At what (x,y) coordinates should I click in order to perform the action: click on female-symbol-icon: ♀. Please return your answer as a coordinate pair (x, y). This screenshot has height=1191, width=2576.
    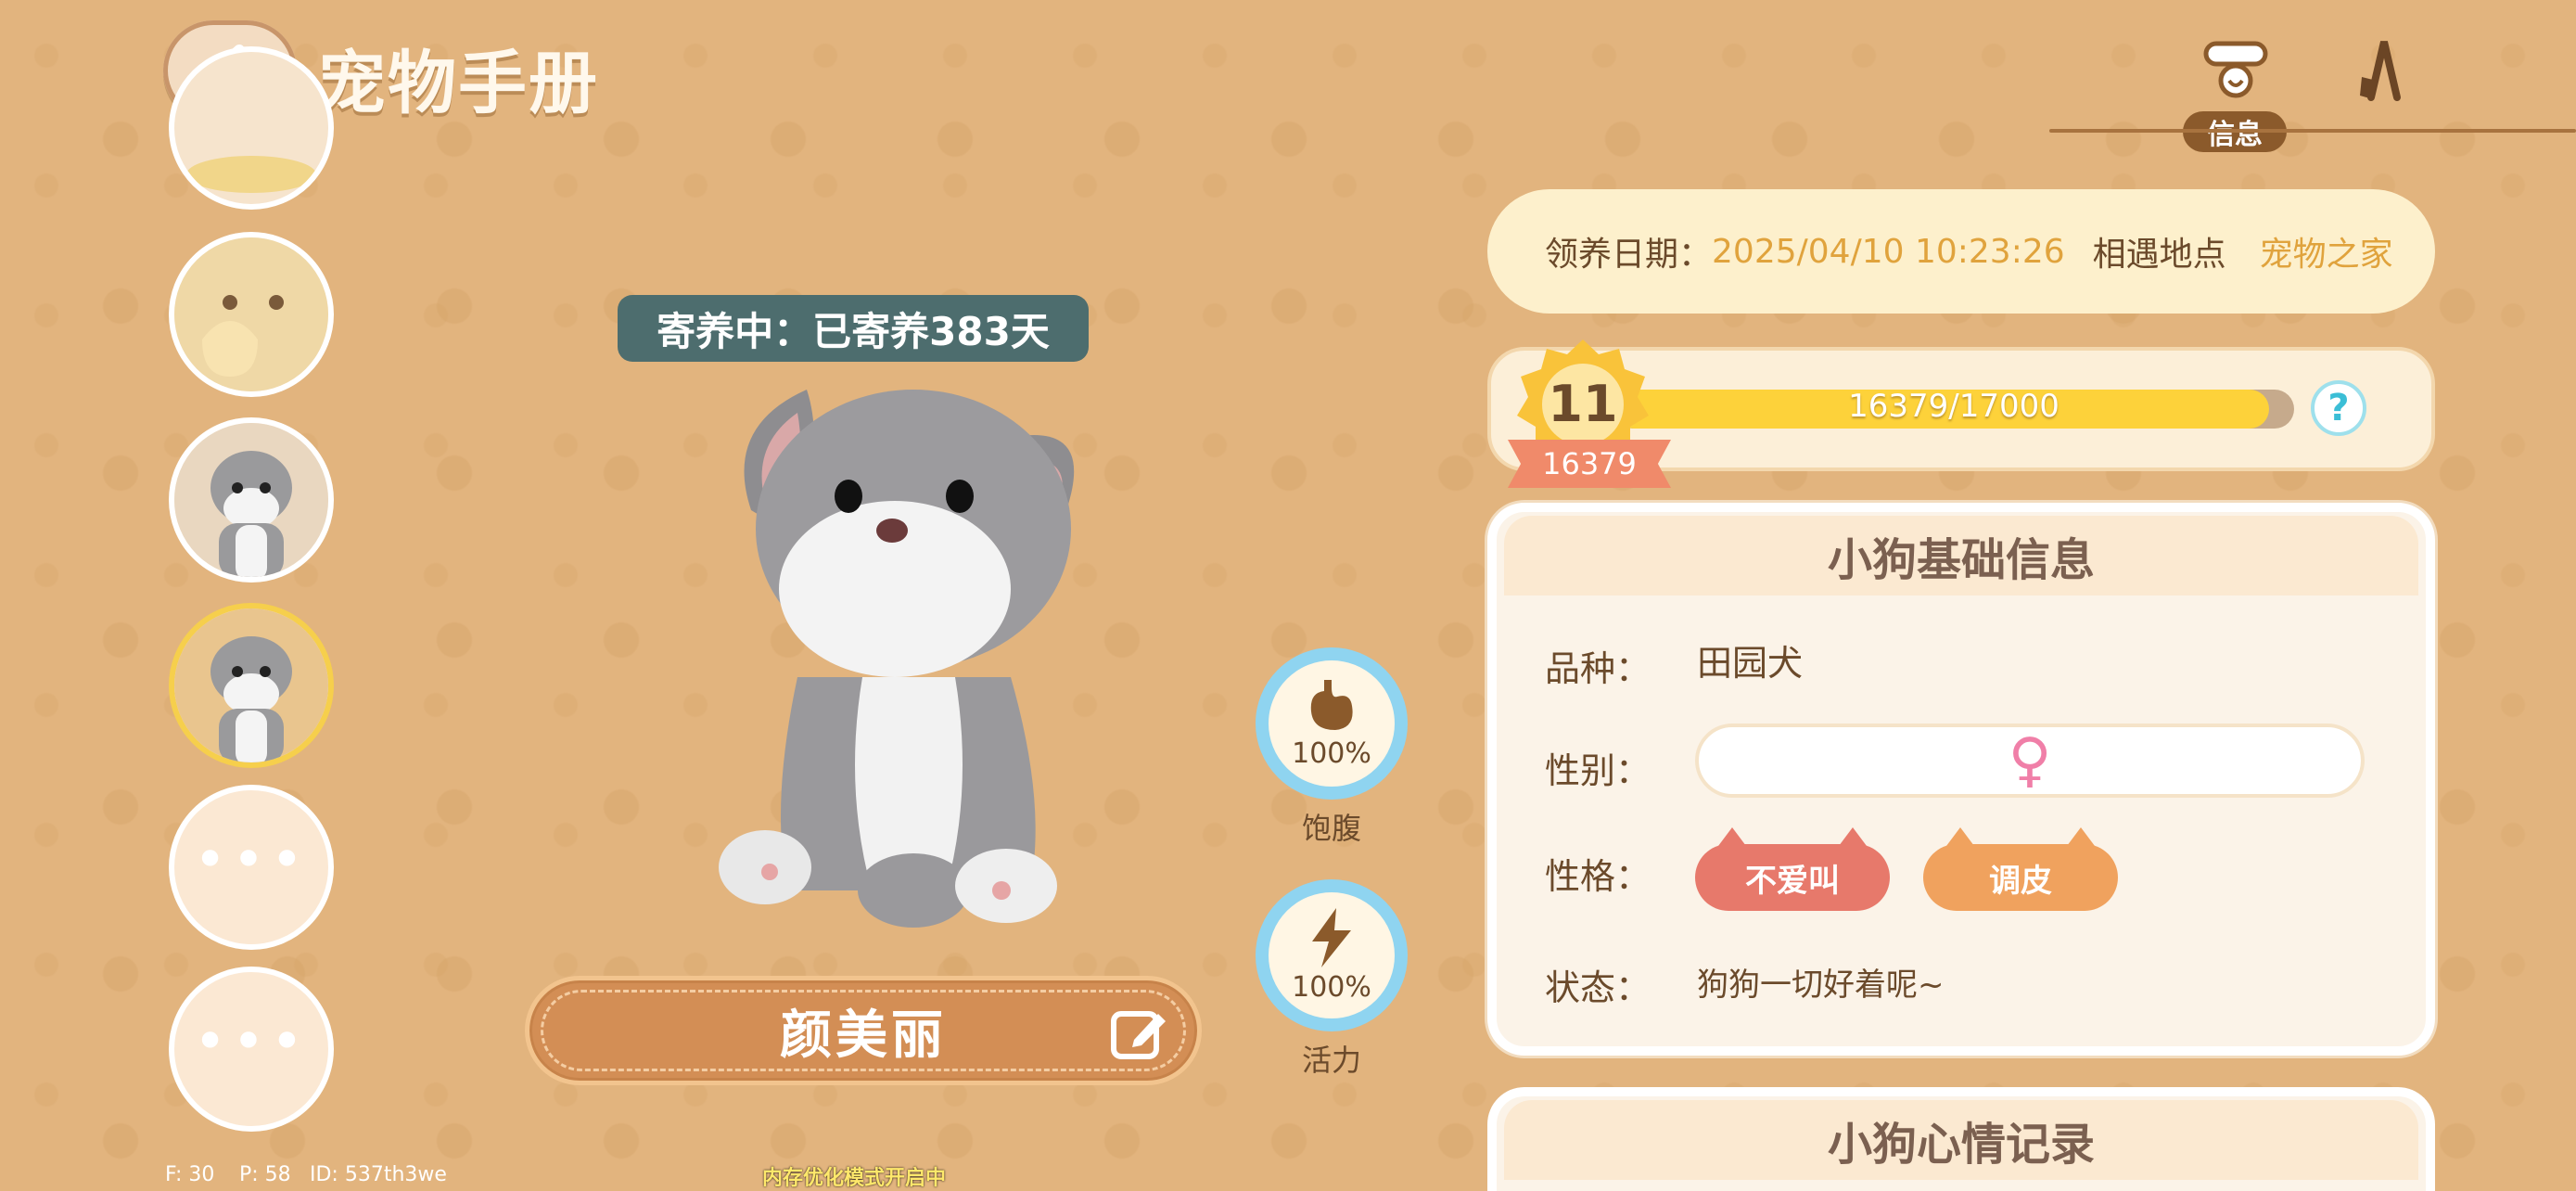
    Looking at the image, I should click on (2030, 760).